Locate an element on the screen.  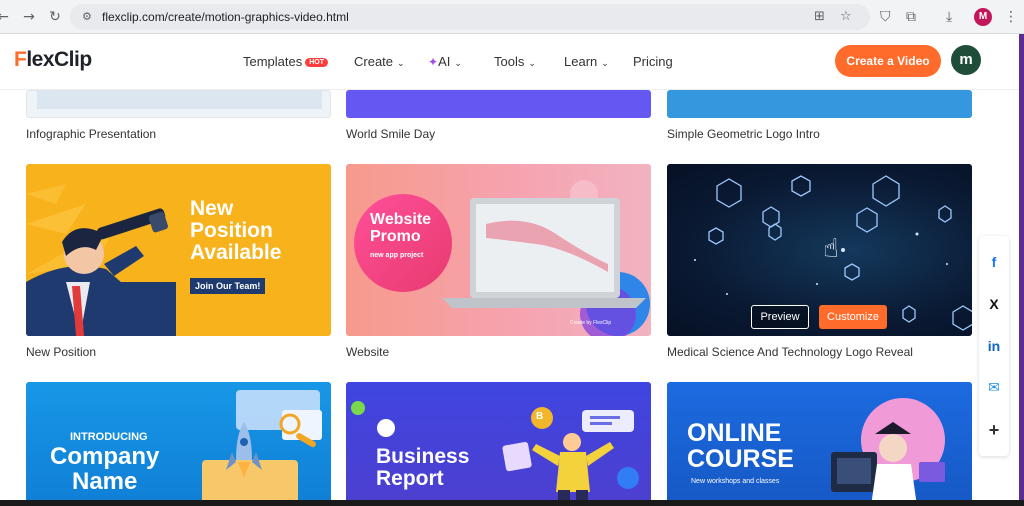
nav-tools: Tools ⌄ is located at coordinates (515, 61).